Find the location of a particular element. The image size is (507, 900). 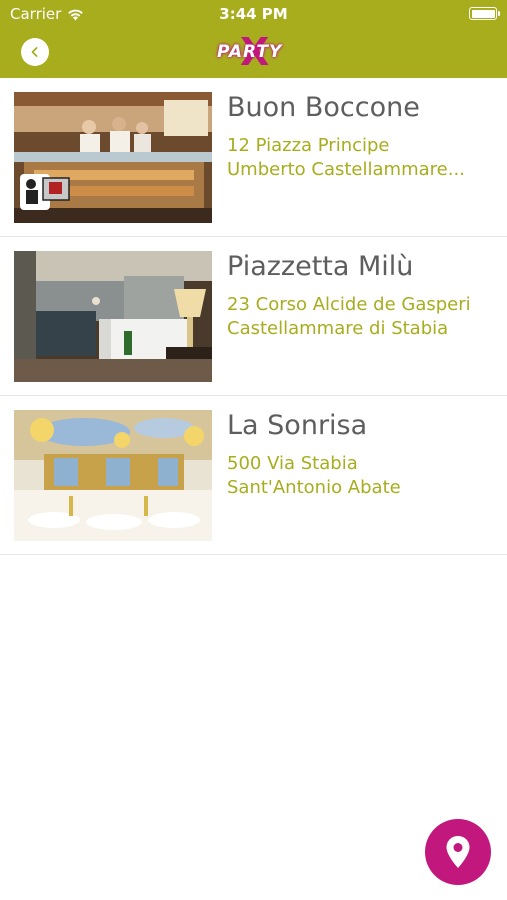

status-bar: Carrier 3:44 PM is located at coordinates (253, 14).